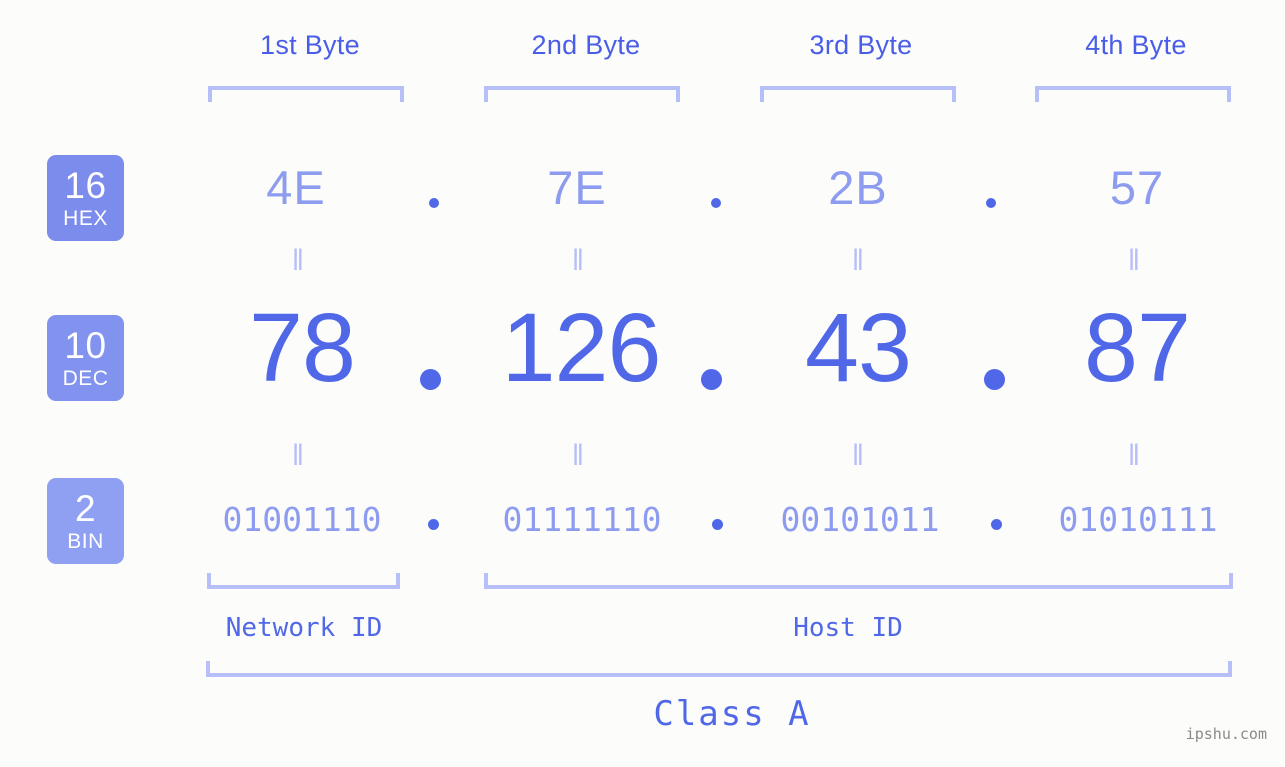 The height and width of the screenshot is (767, 1285). What do you see at coordinates (859, 260) in the screenshot?
I see `equals-hex-dec-3: ‖` at bounding box center [859, 260].